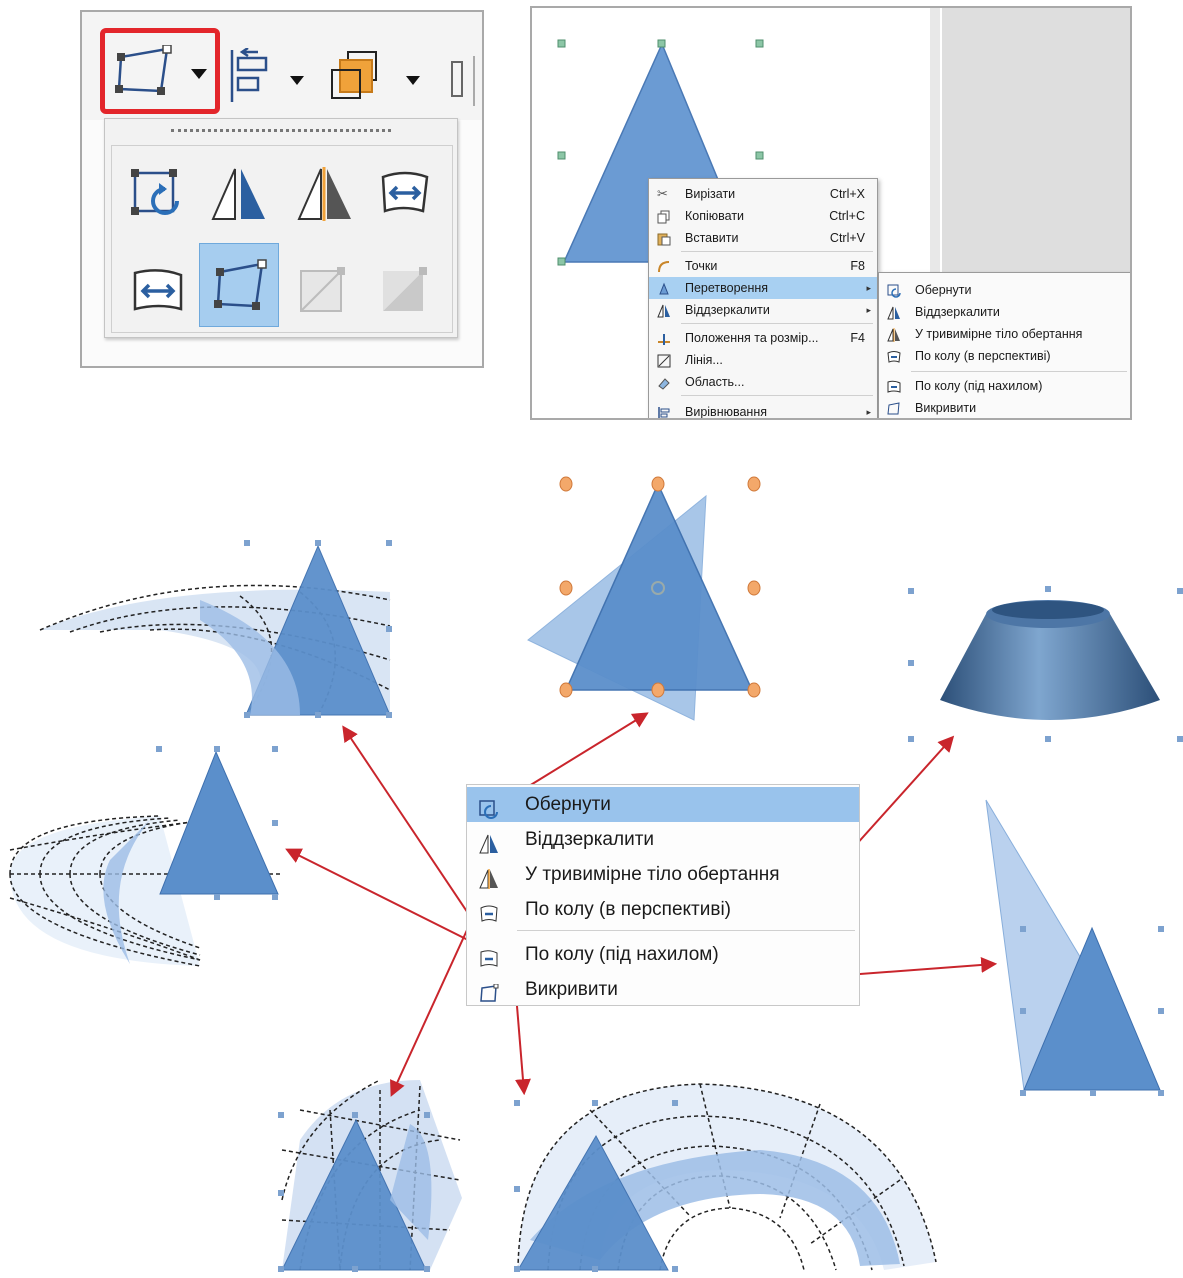  Describe the element at coordinates (1074, 947) in the screenshot. I see `distort-example` at that location.